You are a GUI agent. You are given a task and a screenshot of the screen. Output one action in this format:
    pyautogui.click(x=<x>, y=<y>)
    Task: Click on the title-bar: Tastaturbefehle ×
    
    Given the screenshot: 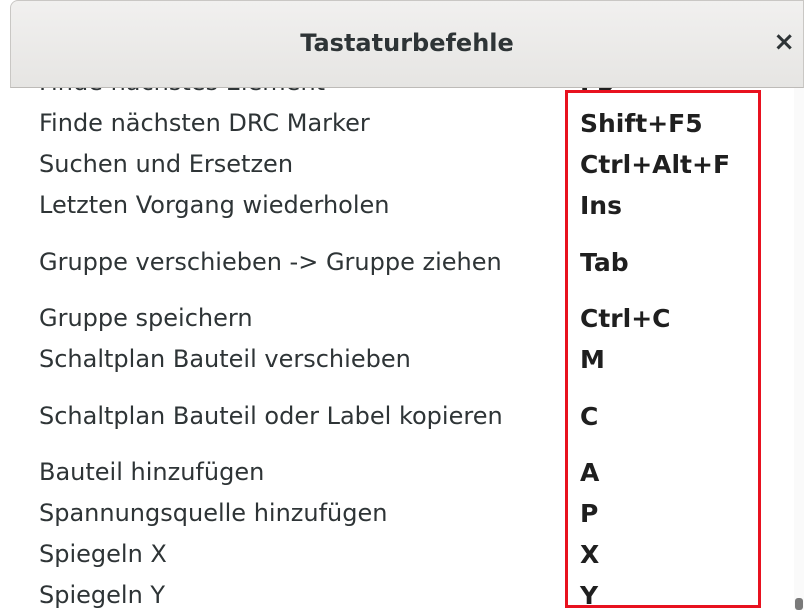 What is the action you would take?
    pyautogui.click(x=407, y=44)
    